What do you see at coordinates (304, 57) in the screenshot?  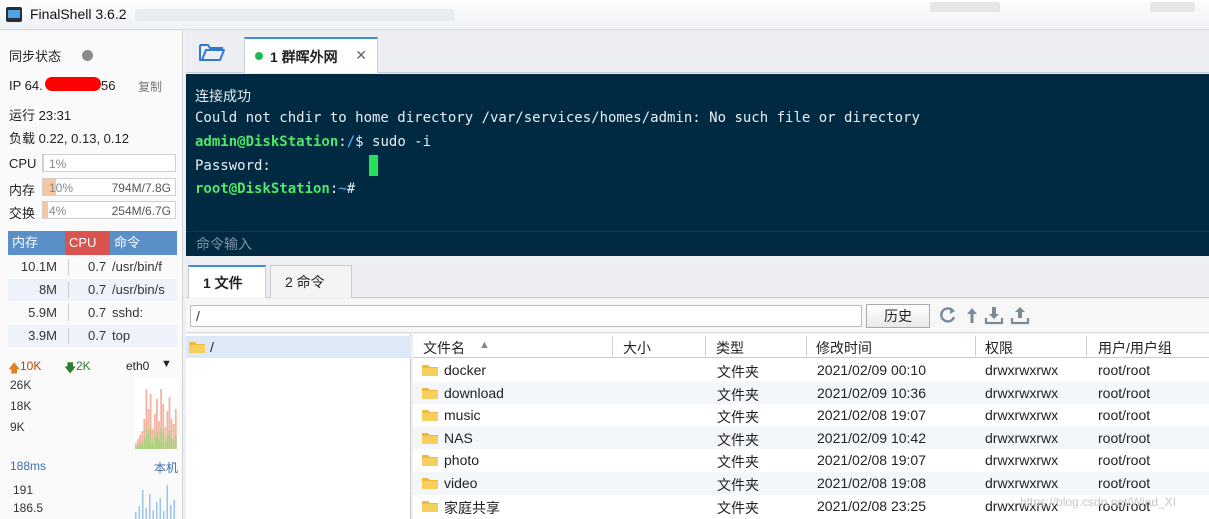 I see `session-tab-label: 1 群晖外网` at bounding box center [304, 57].